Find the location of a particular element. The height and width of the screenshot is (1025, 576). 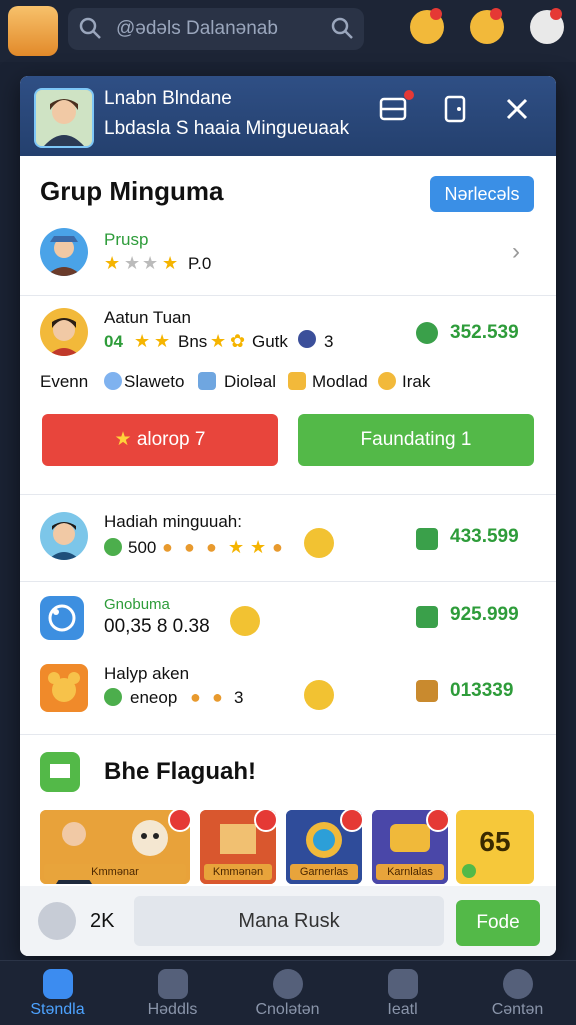

nav-label: Cnolətən is located at coordinates (287, 1009).